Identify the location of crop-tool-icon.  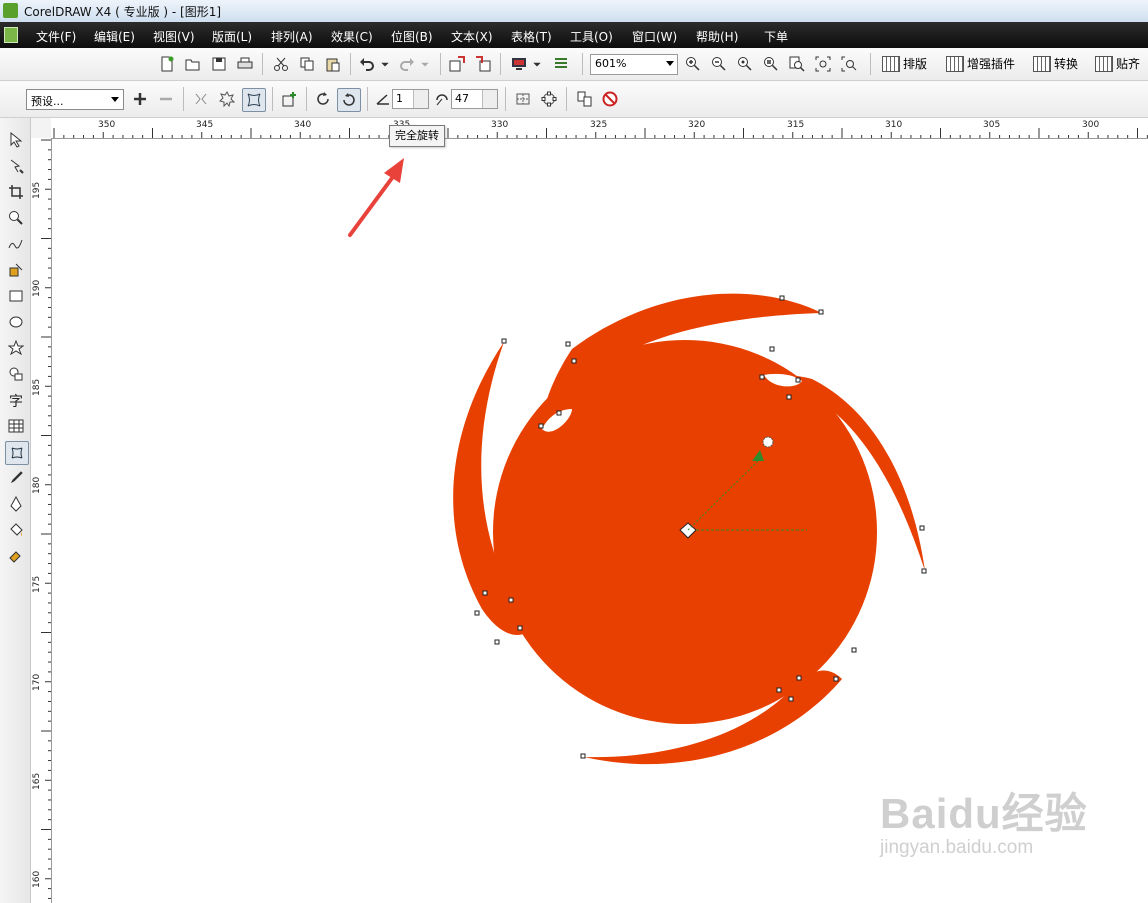
(16, 192).